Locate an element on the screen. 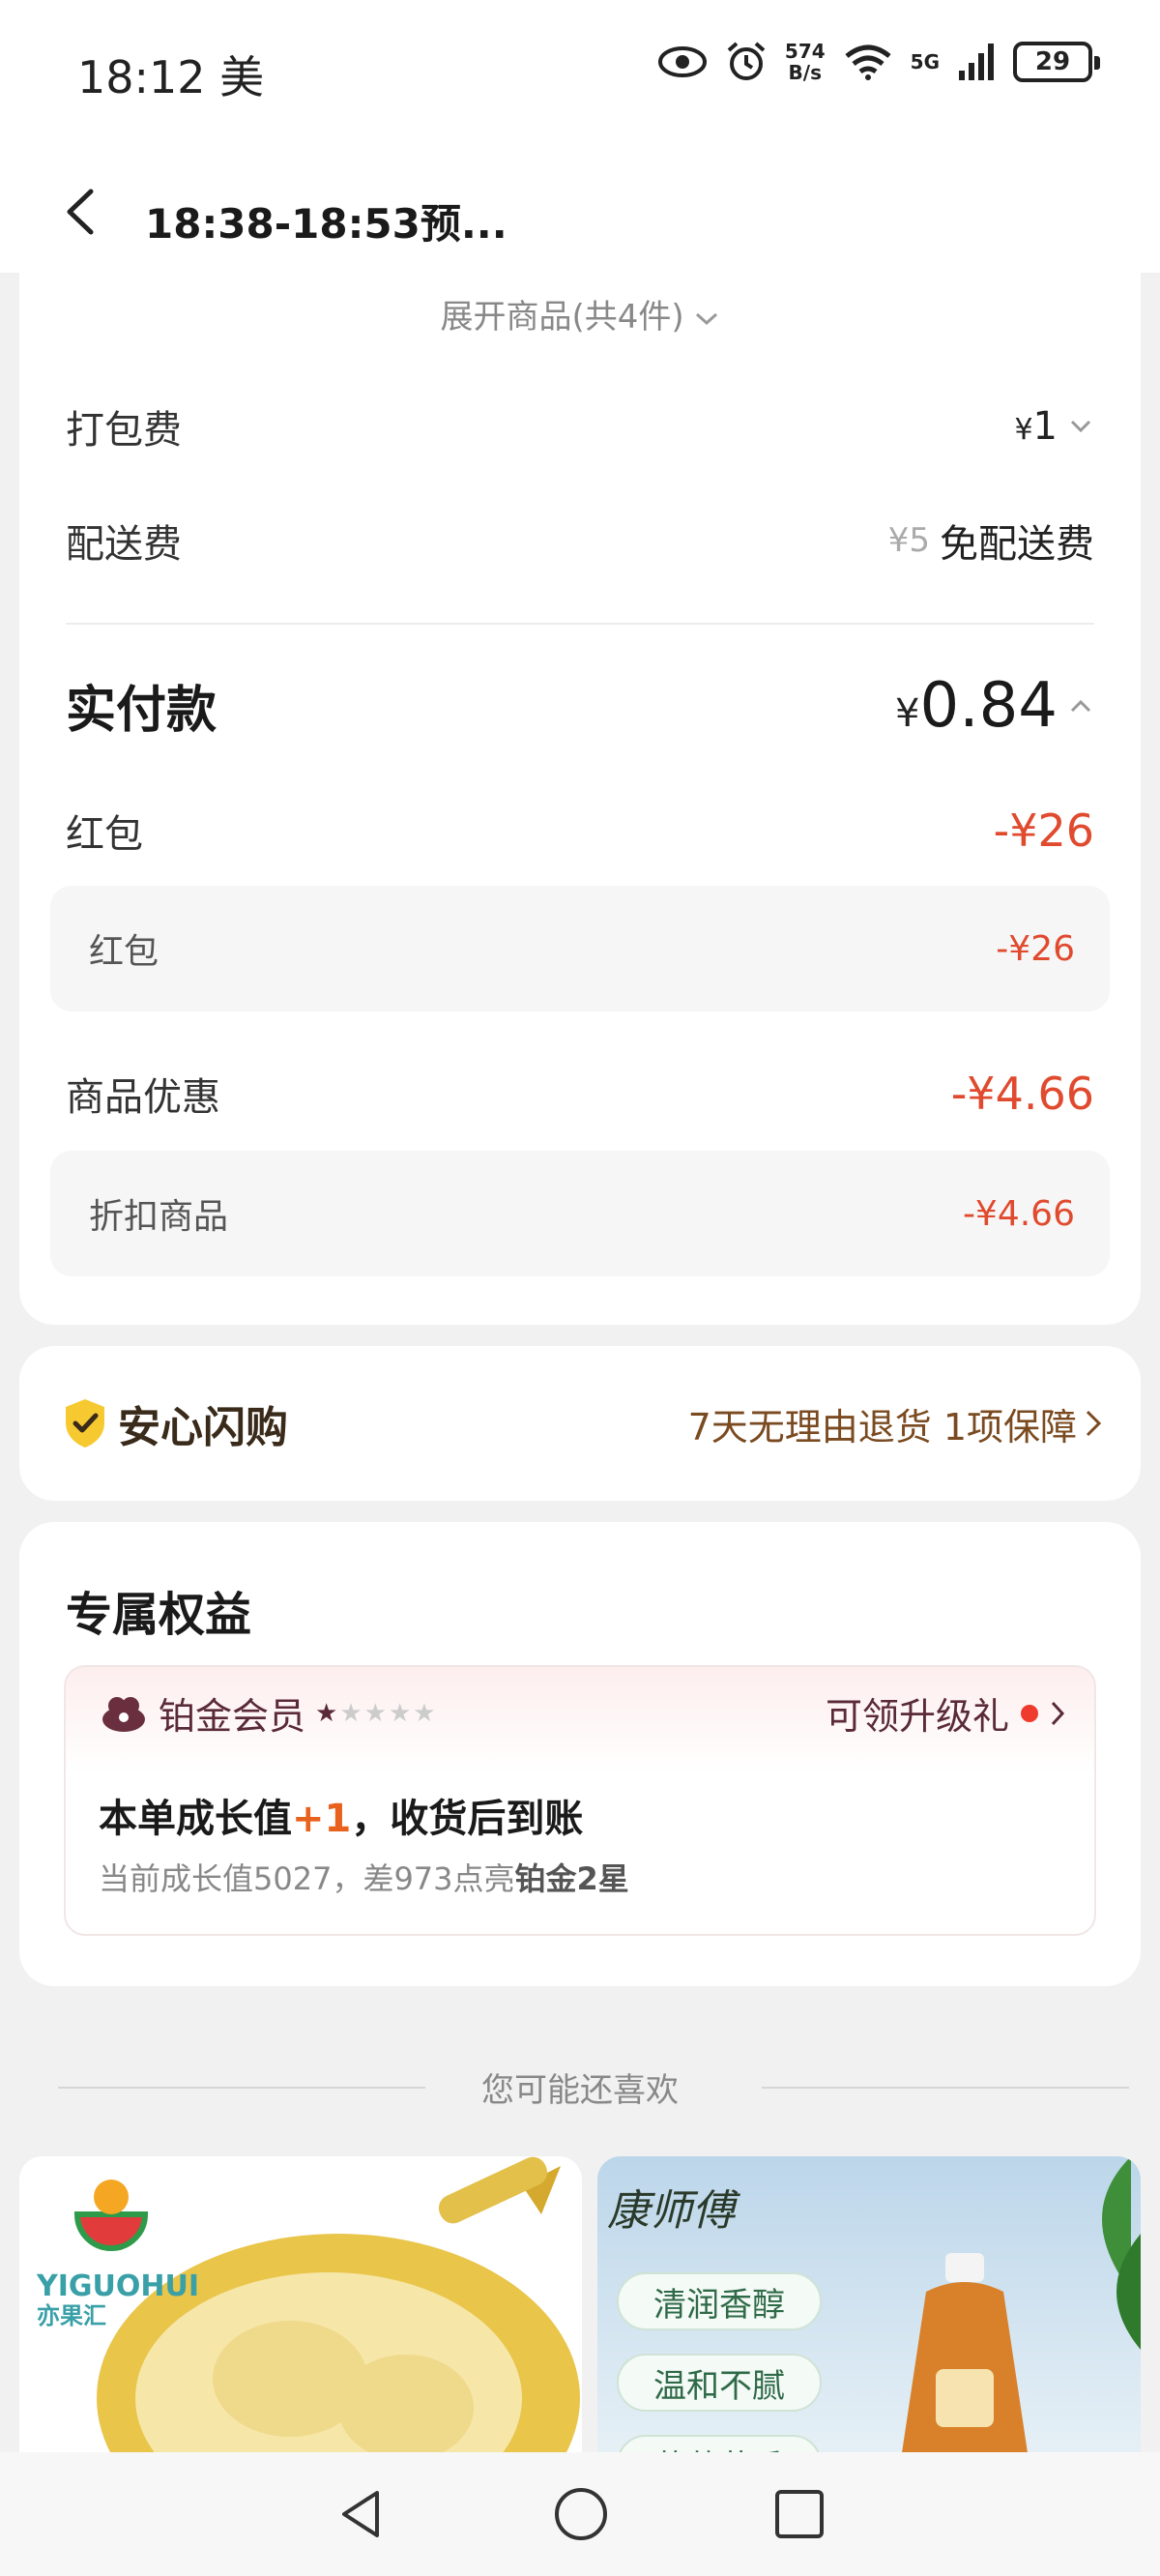 The image size is (1160, 2576). delivery-fee-value: ¥5 免配送费 is located at coordinates (991, 540).